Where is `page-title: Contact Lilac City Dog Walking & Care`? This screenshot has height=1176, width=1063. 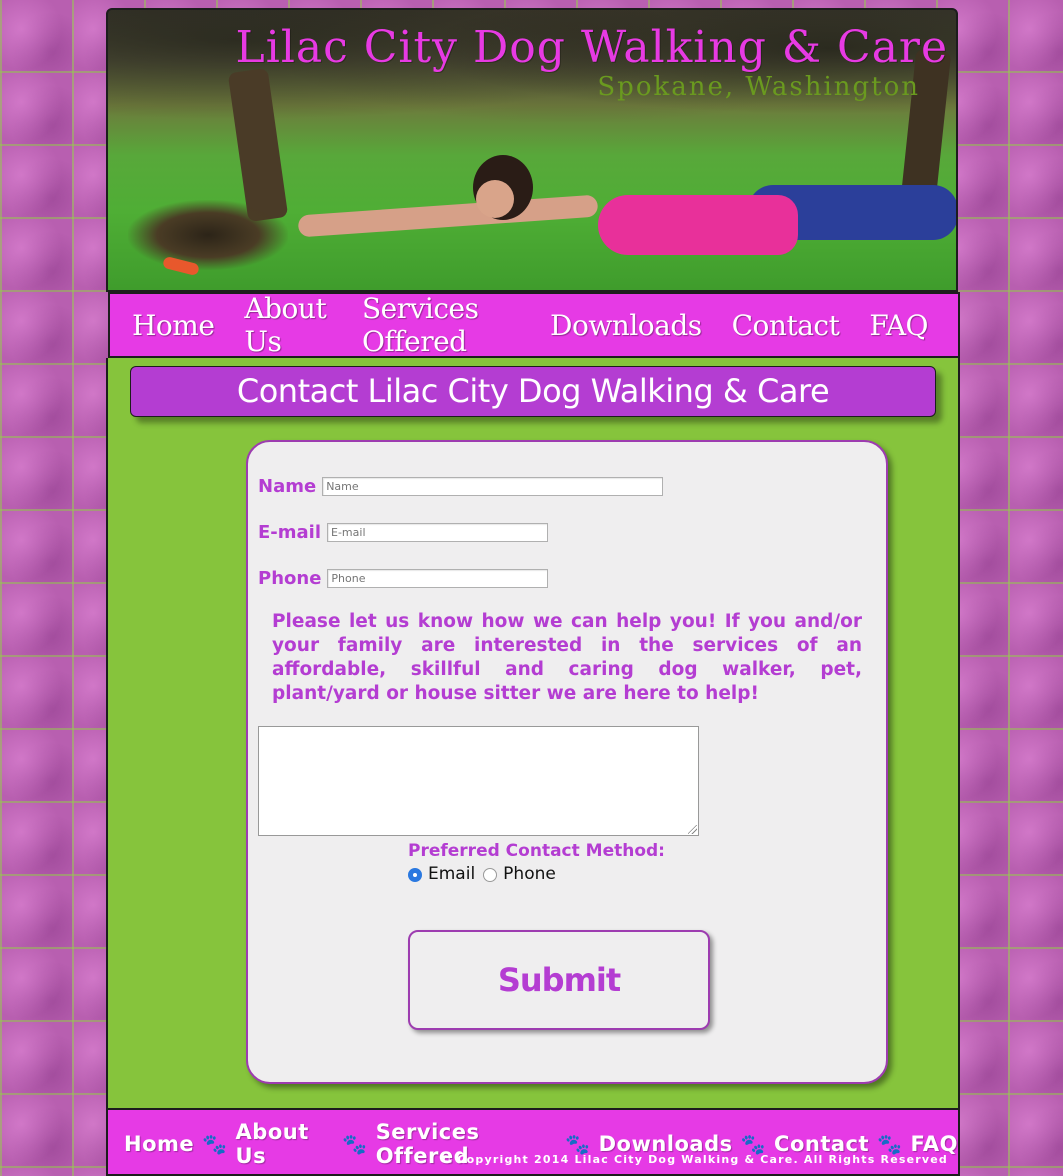
page-title: Contact Lilac City Dog Walking & Care is located at coordinates (533, 391).